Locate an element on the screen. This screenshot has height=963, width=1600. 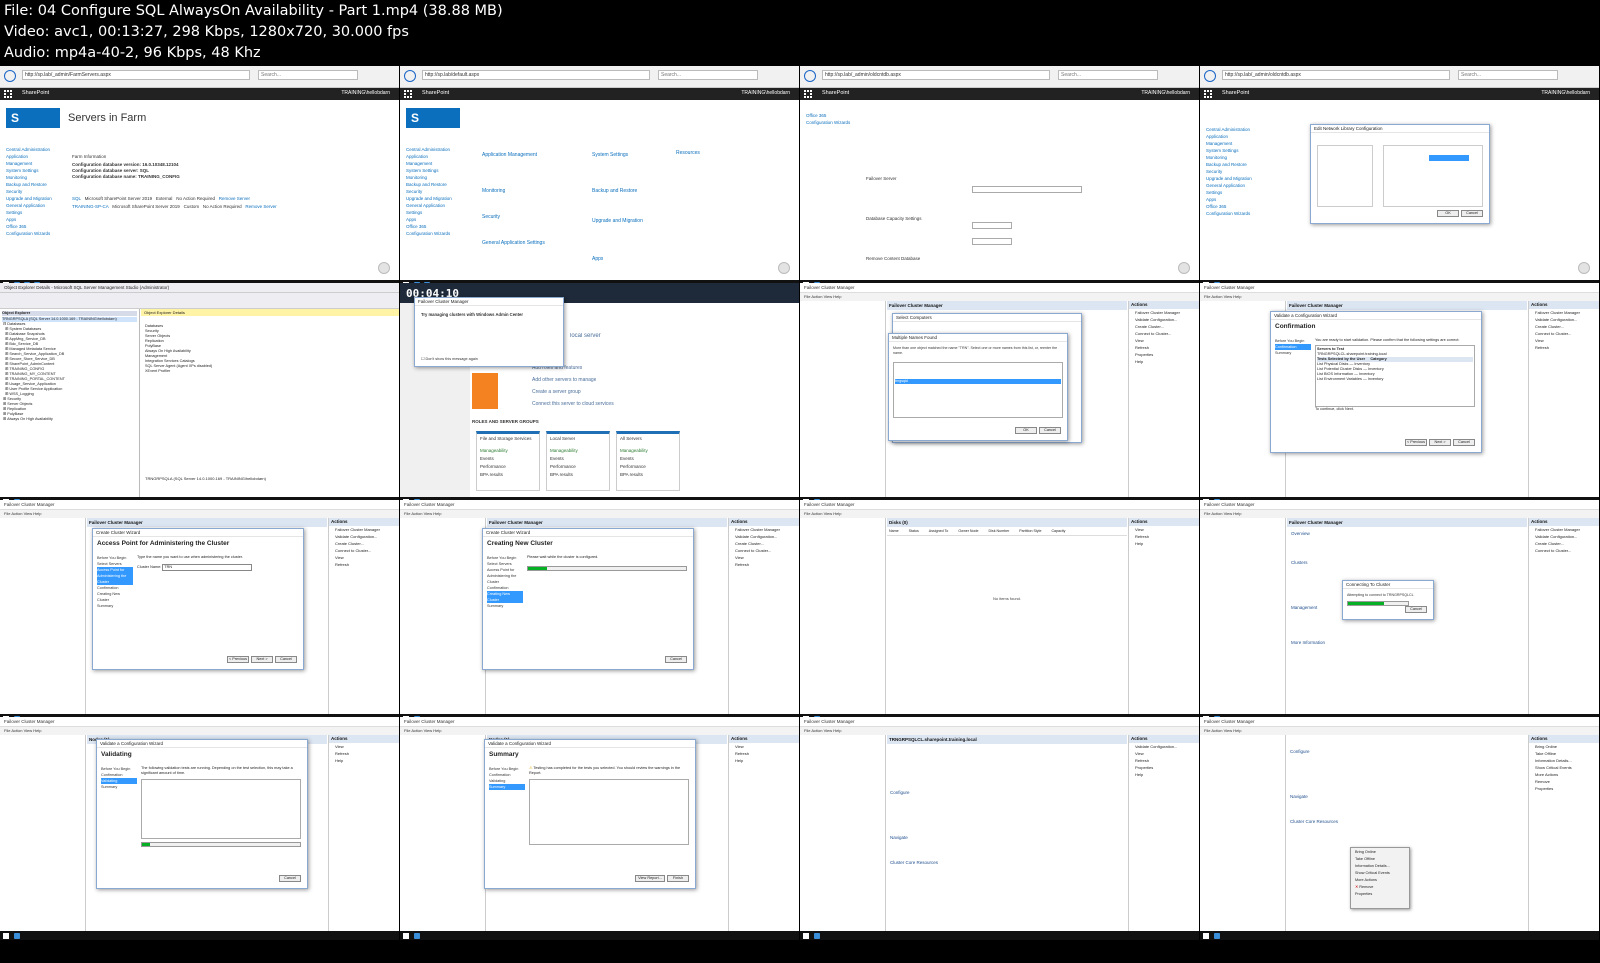
address-bar: http://sp.lab/_admin/FarmServers.aspx is located at coordinates (136, 75).